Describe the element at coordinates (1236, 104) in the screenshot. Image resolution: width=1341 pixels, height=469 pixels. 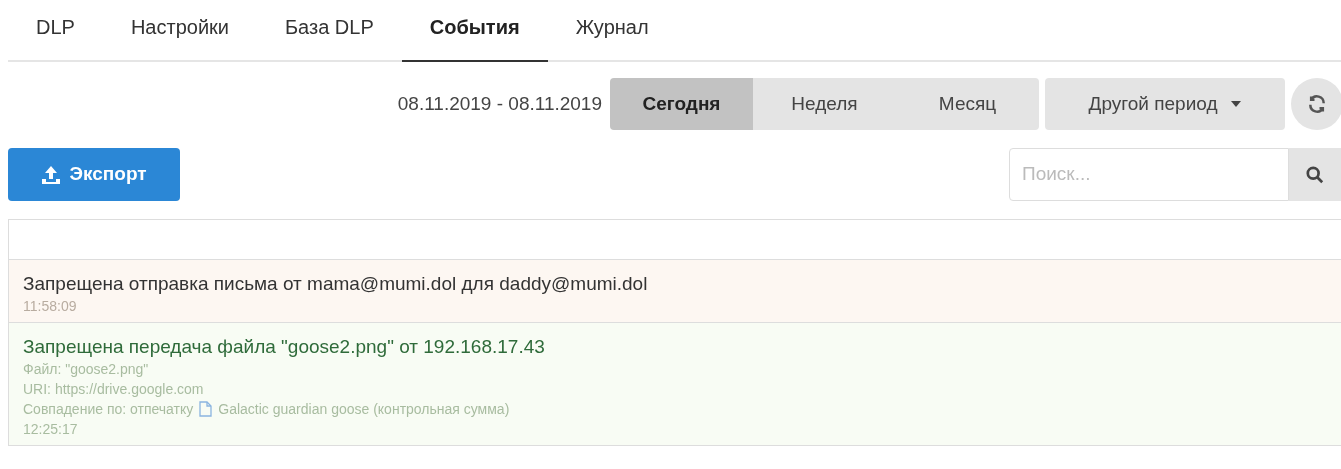
I see `caret-icon` at that location.